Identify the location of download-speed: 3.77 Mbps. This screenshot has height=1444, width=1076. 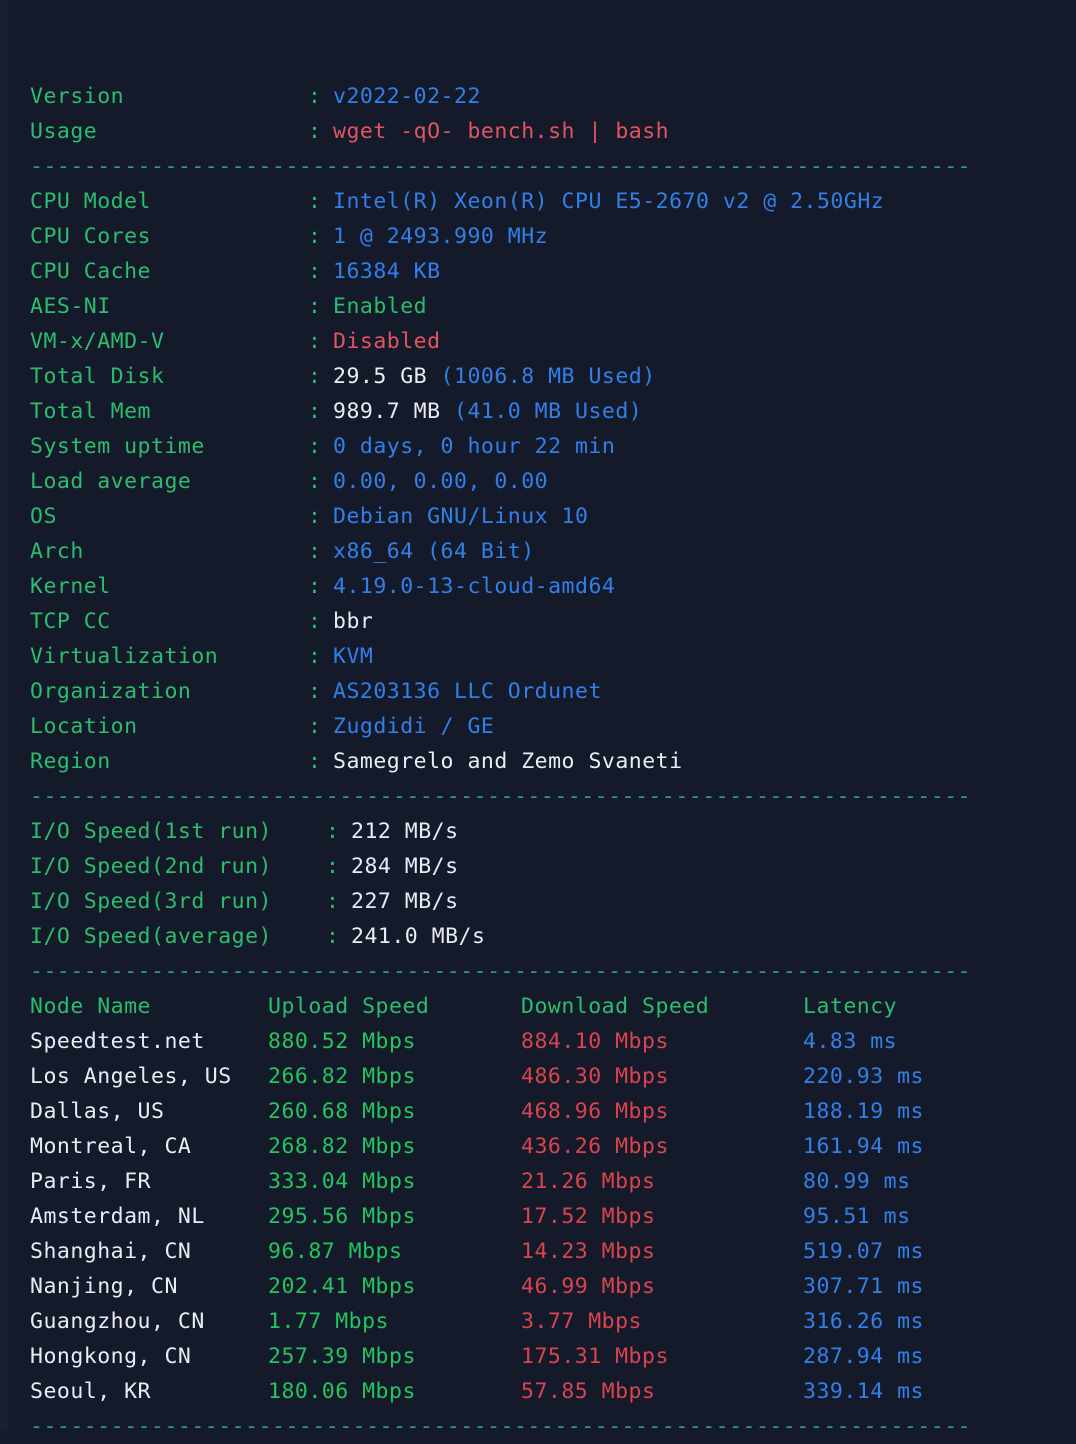
(581, 1321).